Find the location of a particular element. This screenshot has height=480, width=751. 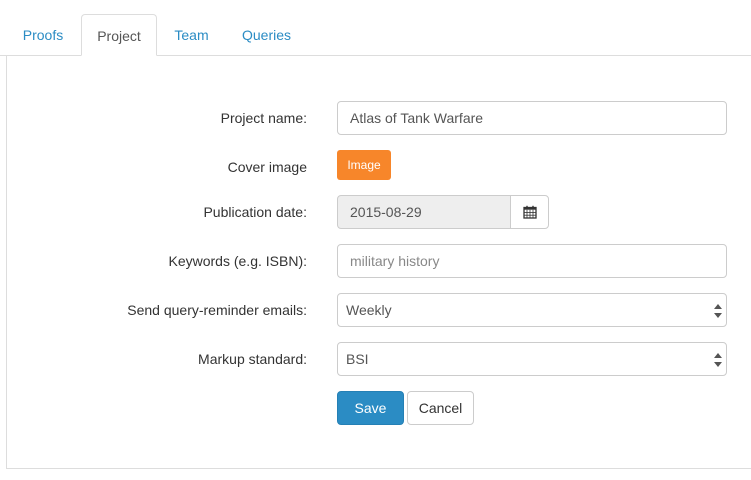

markup-standard-label: Markup standard: is located at coordinates (252, 359).